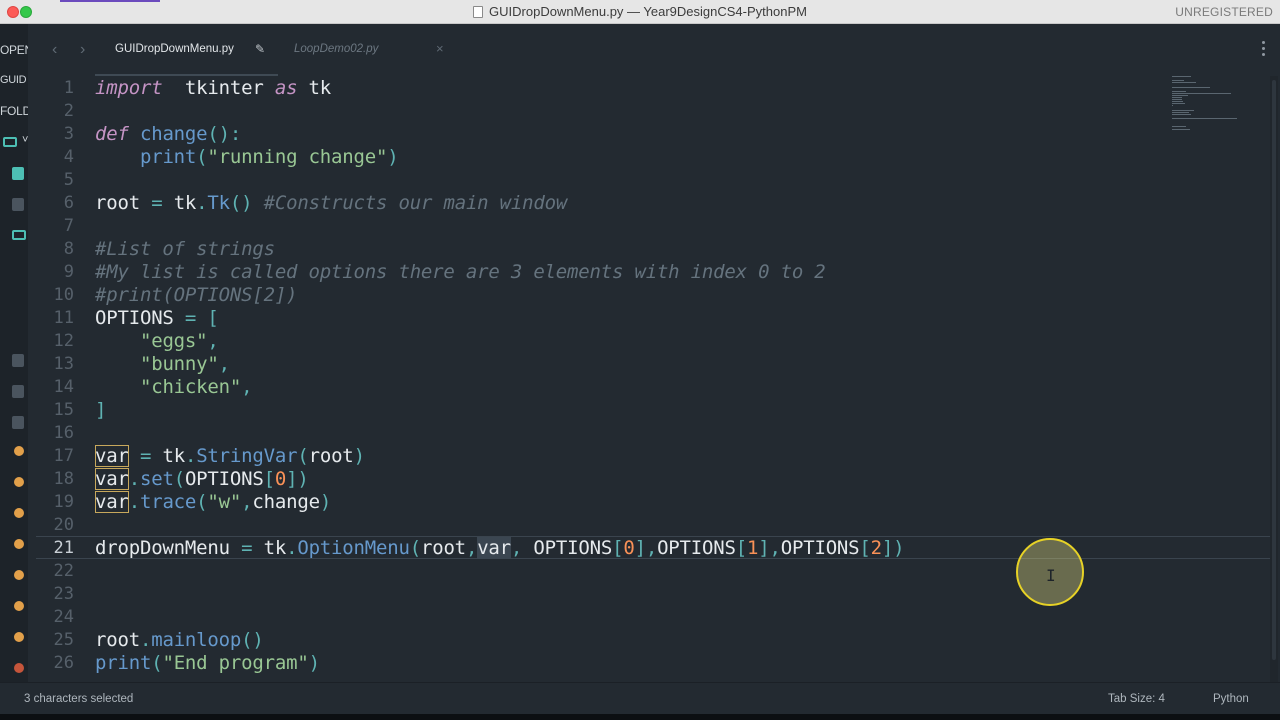 This screenshot has height=720, width=1280. Describe the element at coordinates (230, 456) in the screenshot. I see `code-line: var = tk.StringVar(root)` at that location.